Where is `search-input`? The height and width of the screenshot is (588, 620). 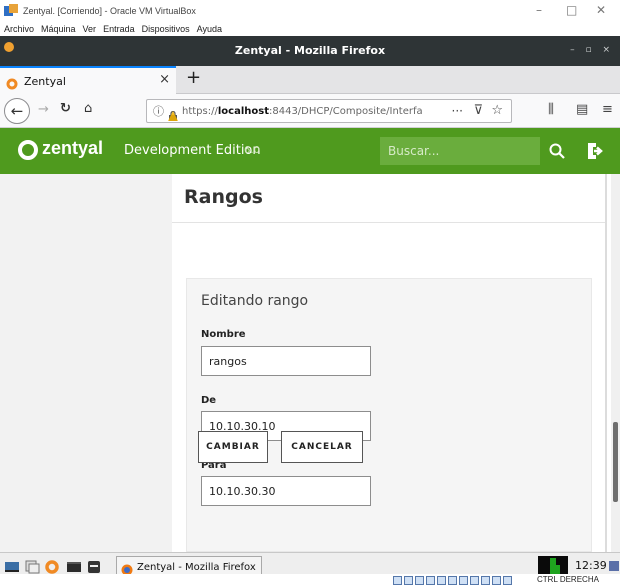 search-input is located at coordinates (460, 151).